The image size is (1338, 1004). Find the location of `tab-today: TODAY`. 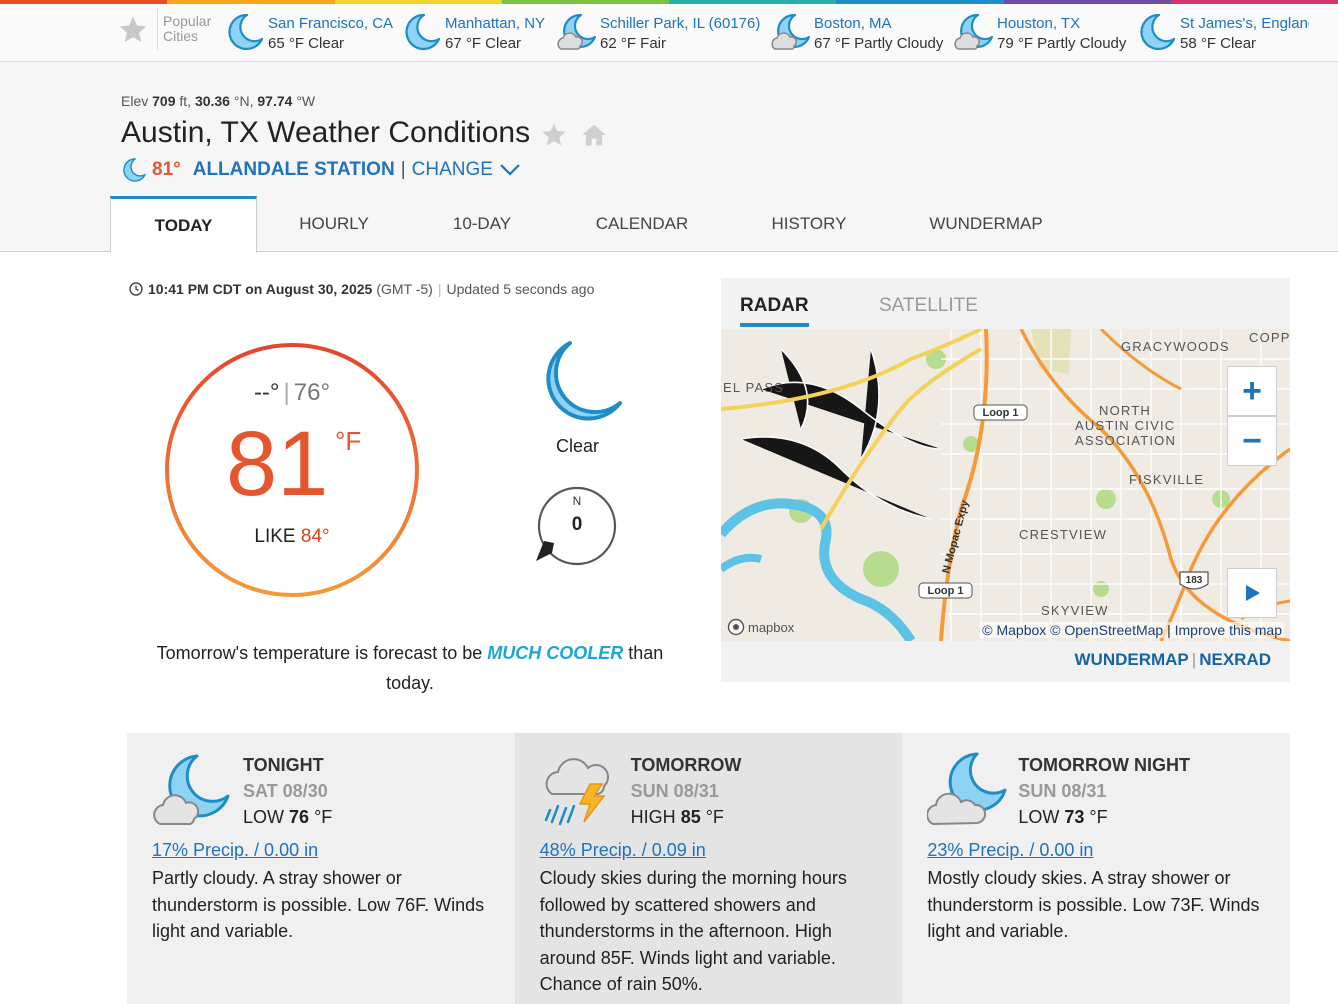

tab-today: TODAY is located at coordinates (183, 224).